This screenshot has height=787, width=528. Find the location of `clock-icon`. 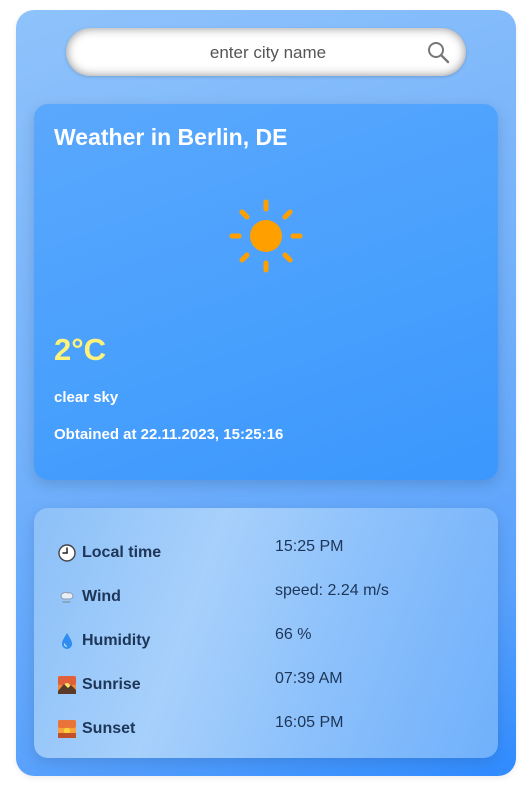

clock-icon is located at coordinates (67, 553).